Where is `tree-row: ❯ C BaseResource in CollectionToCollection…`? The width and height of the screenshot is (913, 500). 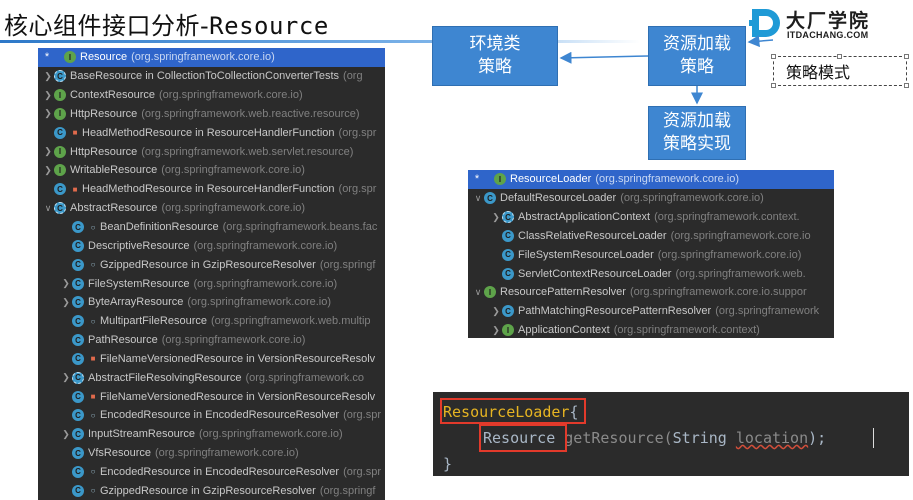 tree-row: ❯ C BaseResource in CollectionToCollection… is located at coordinates (211, 76).